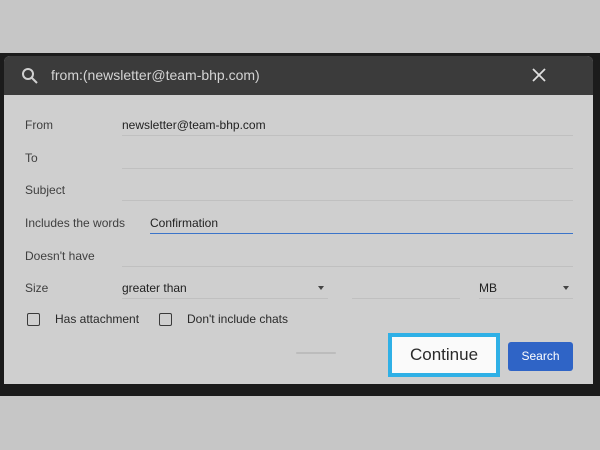 Image resolution: width=600 pixels, height=450 pixels. I want to click on size-label: Size, so click(37, 288).